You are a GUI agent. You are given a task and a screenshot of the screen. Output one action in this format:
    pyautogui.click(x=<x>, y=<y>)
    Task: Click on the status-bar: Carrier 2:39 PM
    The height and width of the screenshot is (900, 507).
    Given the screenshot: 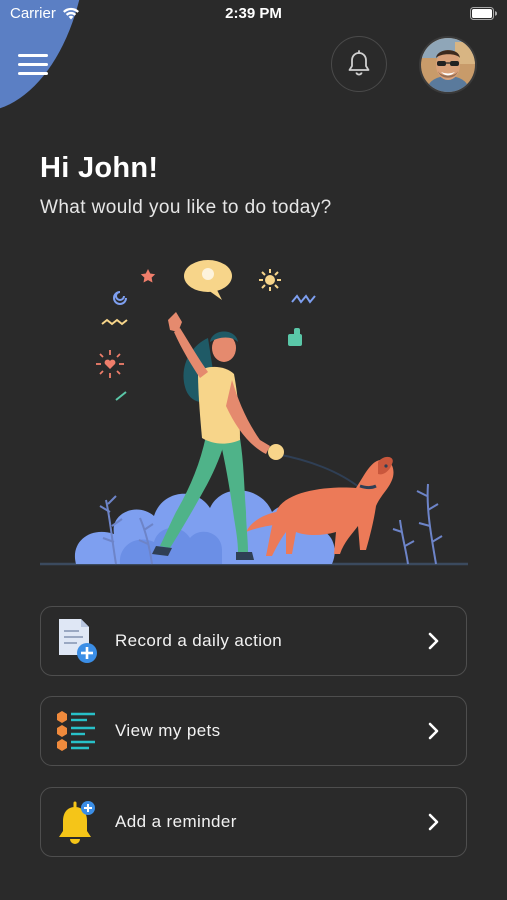 What is the action you would take?
    pyautogui.click(x=253, y=14)
    